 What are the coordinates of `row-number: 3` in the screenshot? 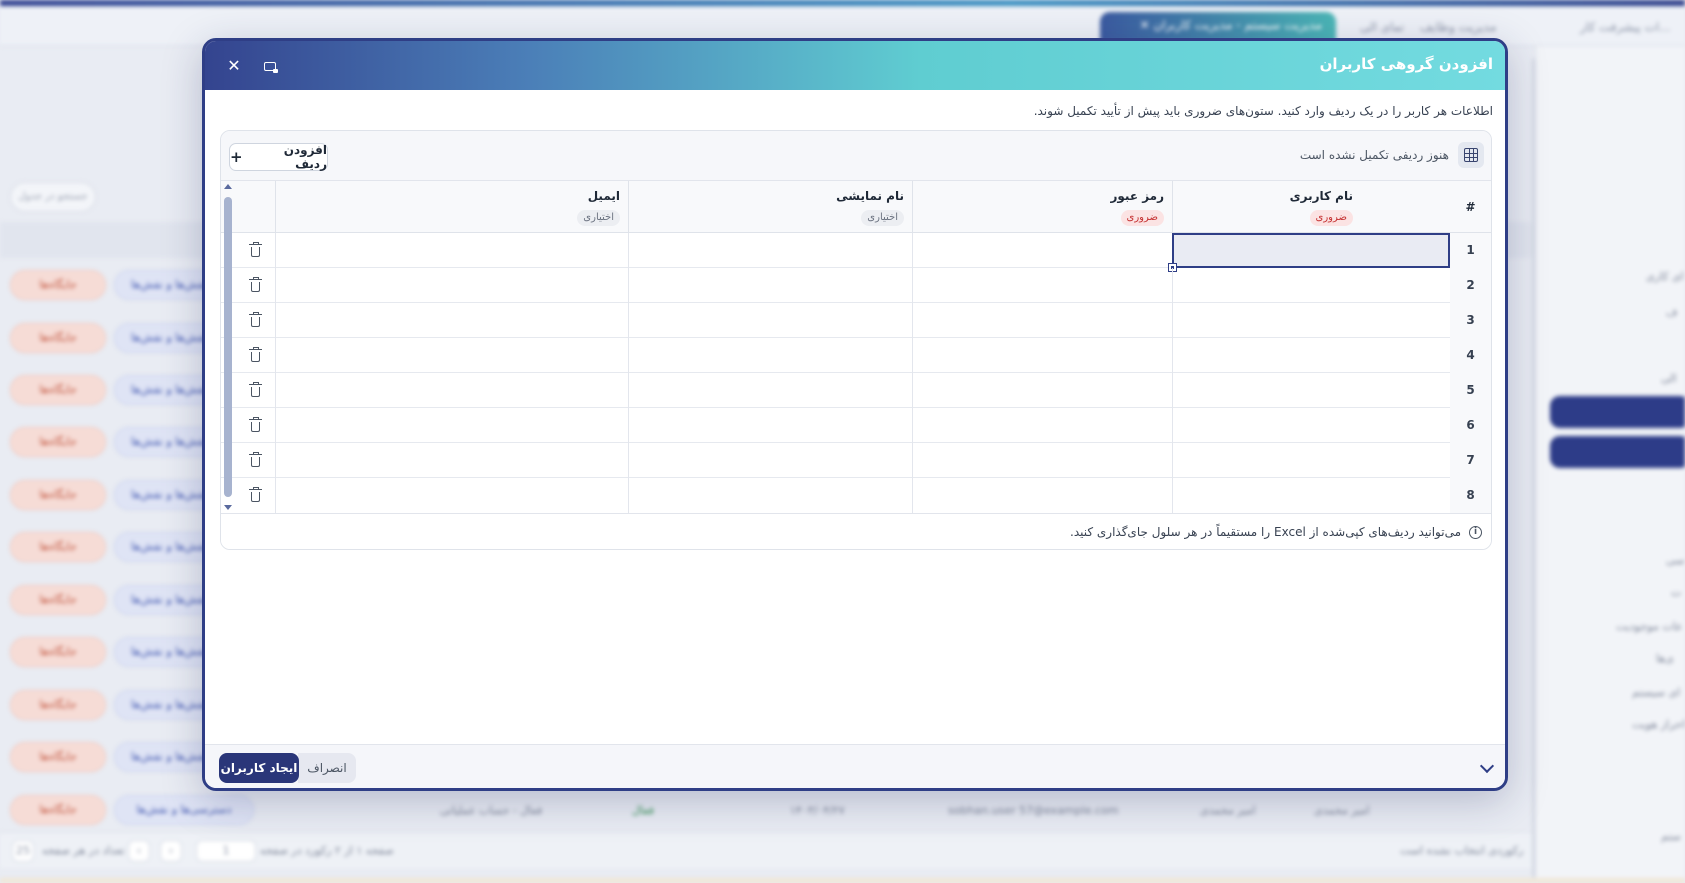 It's located at (1470, 320).